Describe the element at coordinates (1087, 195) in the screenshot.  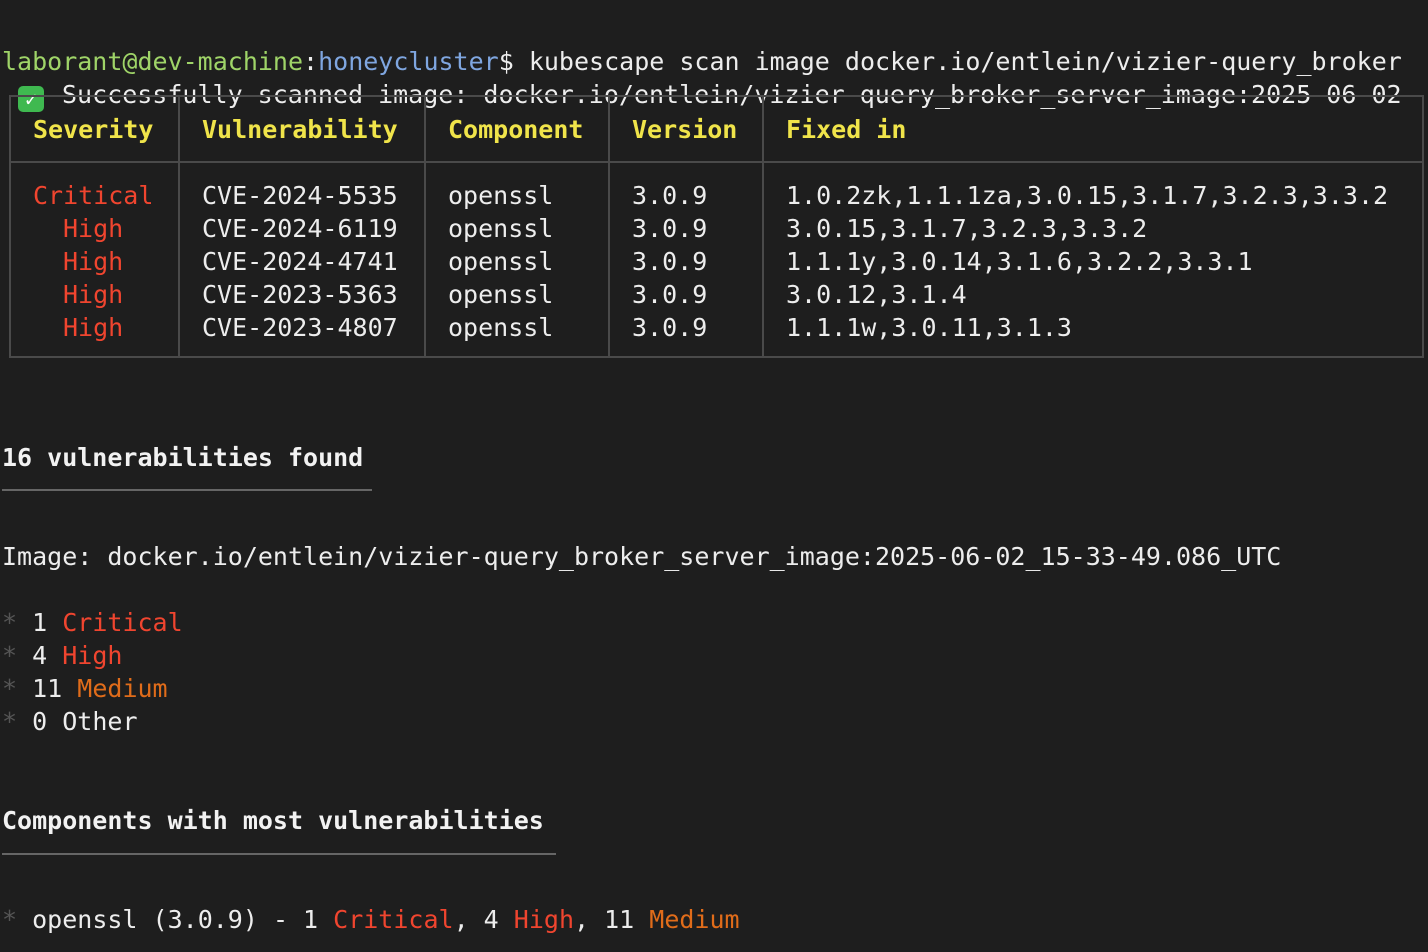
I see `fixed-in-cell: 1.0.2zk,1.1.1za,3.0.15,3.1.7,3.2.3,3.3.2` at that location.